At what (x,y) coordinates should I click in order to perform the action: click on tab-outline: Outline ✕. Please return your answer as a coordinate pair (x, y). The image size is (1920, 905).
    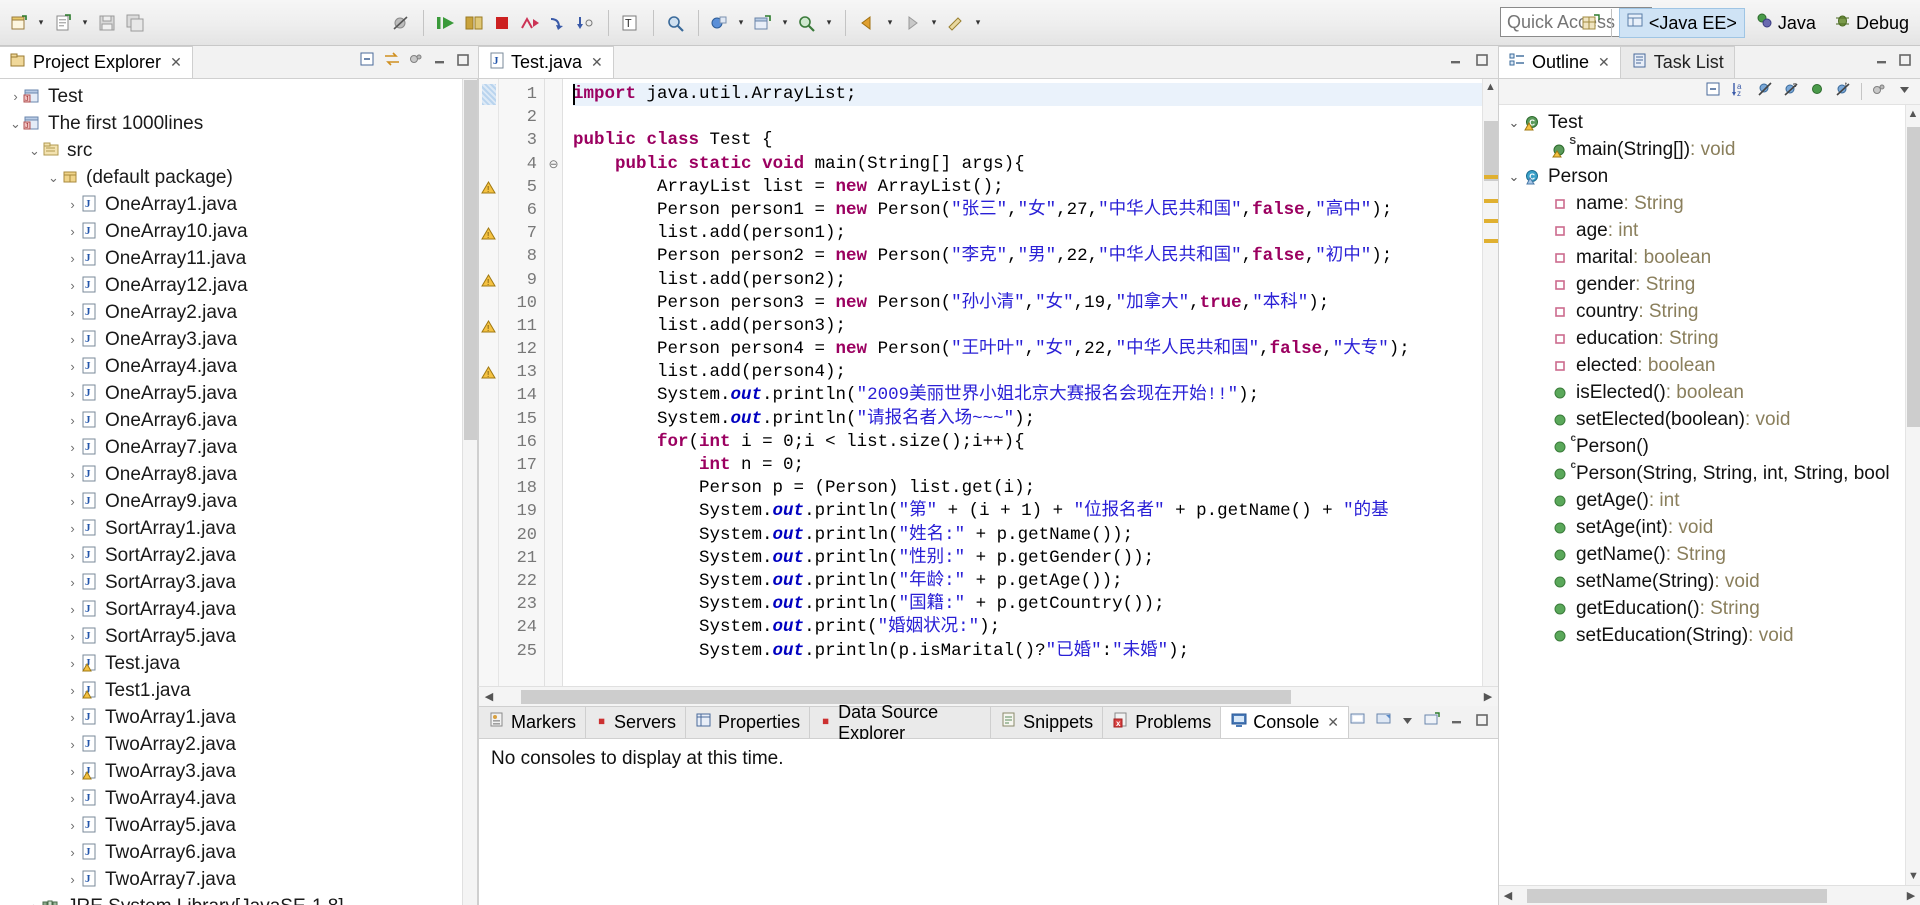
    Looking at the image, I should click on (1560, 62).